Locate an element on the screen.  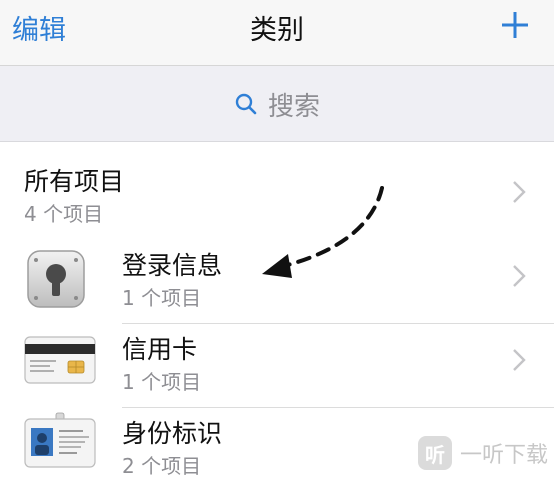
category-count: 4 个项目 is located at coordinates (64, 214).